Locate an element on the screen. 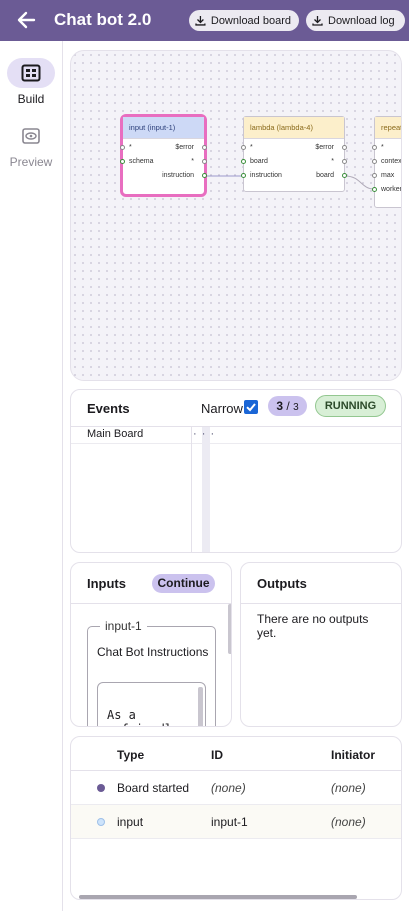 The width and height of the screenshot is (409, 911). instructions-textarea: As a friendly is located at coordinates (151, 704).